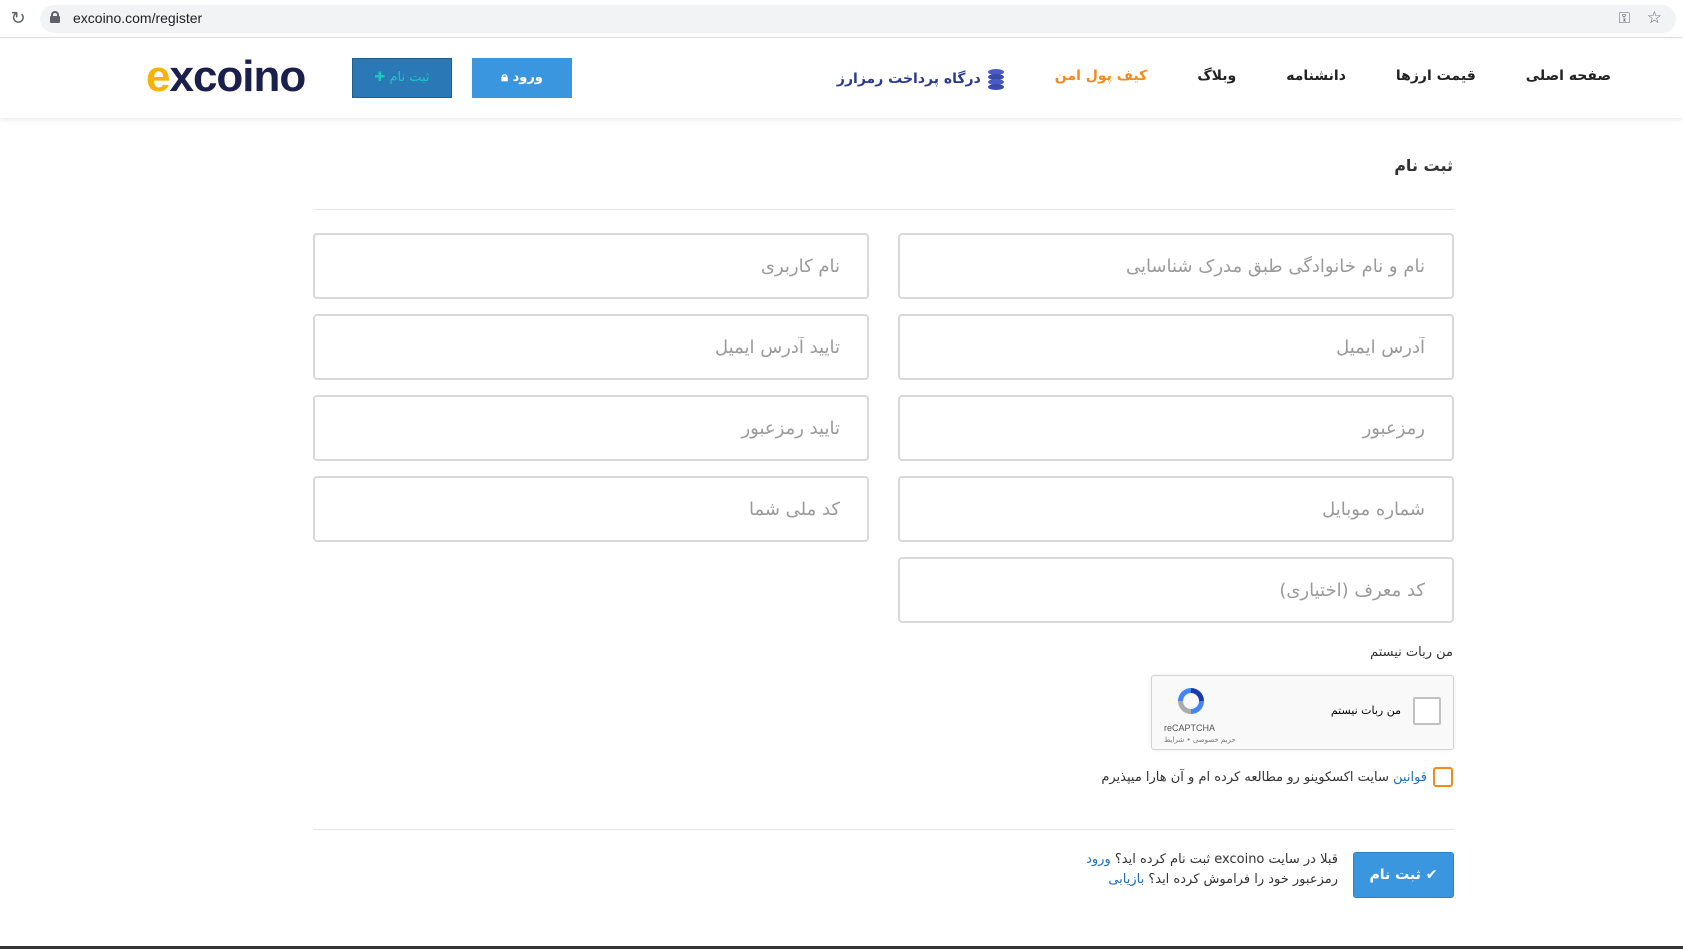  Describe the element at coordinates (883, 829) in the screenshot. I see `bottom-divider` at that location.